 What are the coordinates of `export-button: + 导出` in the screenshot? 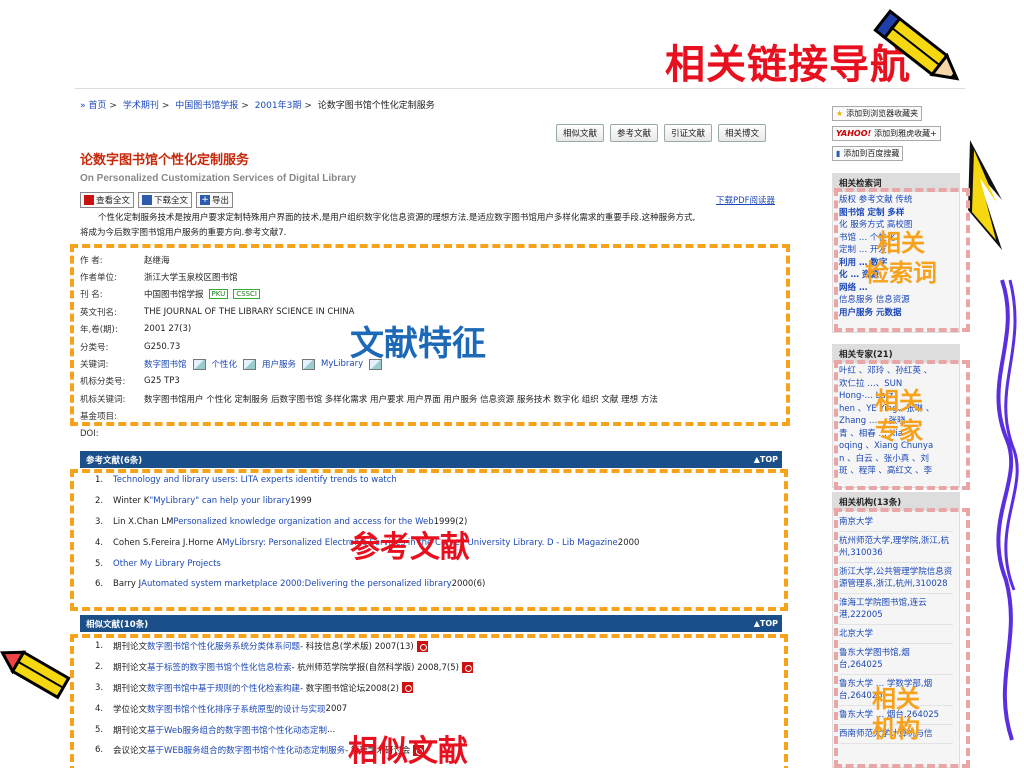 It's located at (215, 200).